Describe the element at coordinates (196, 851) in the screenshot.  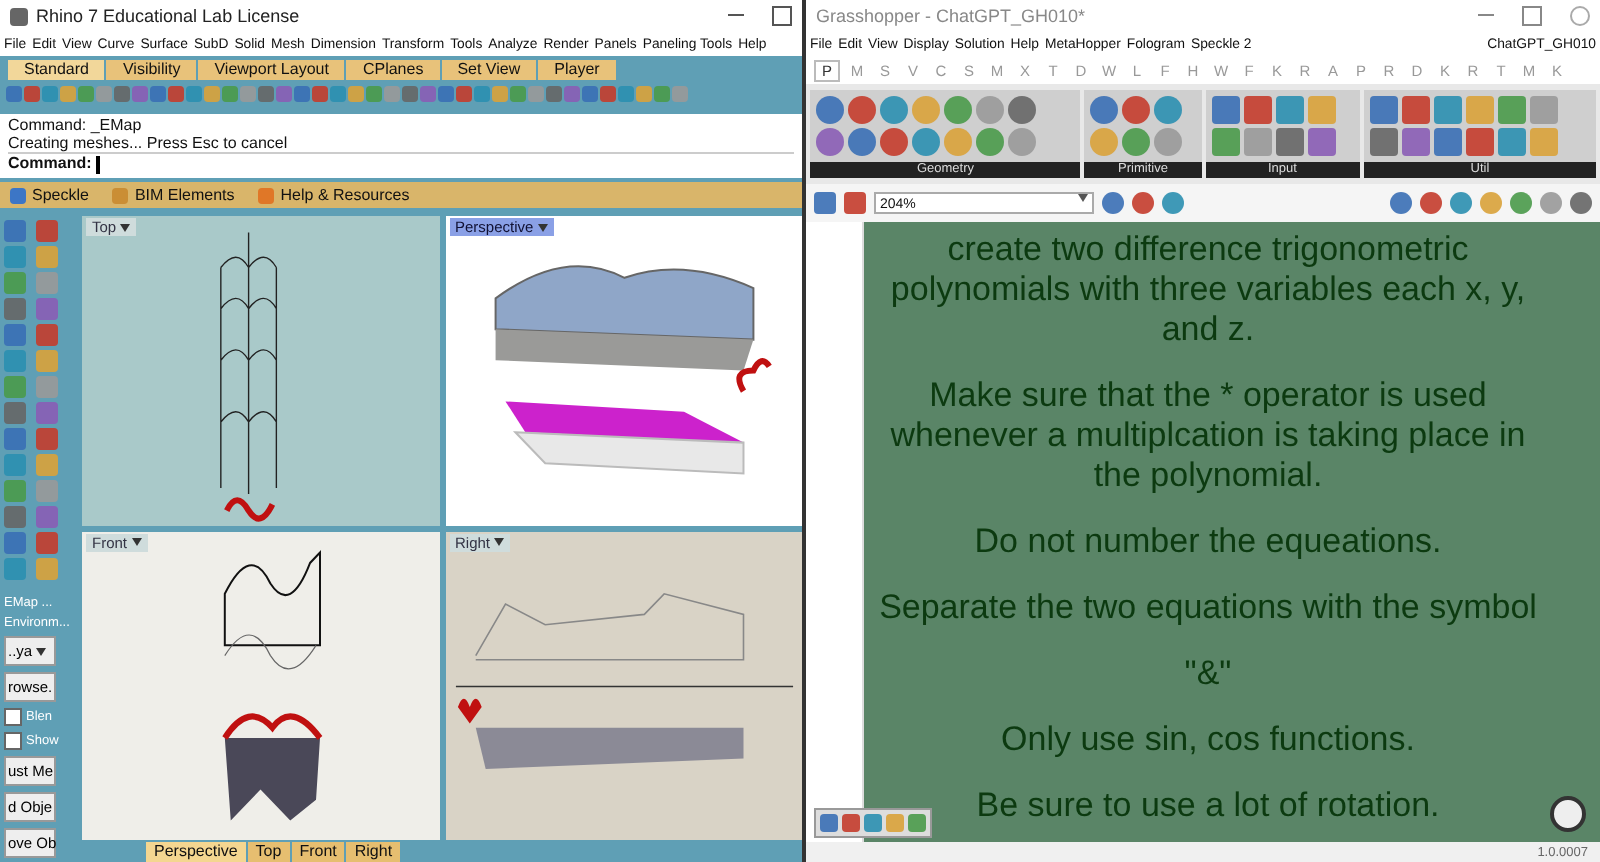
I see `viewport-tab: Perspective` at that location.